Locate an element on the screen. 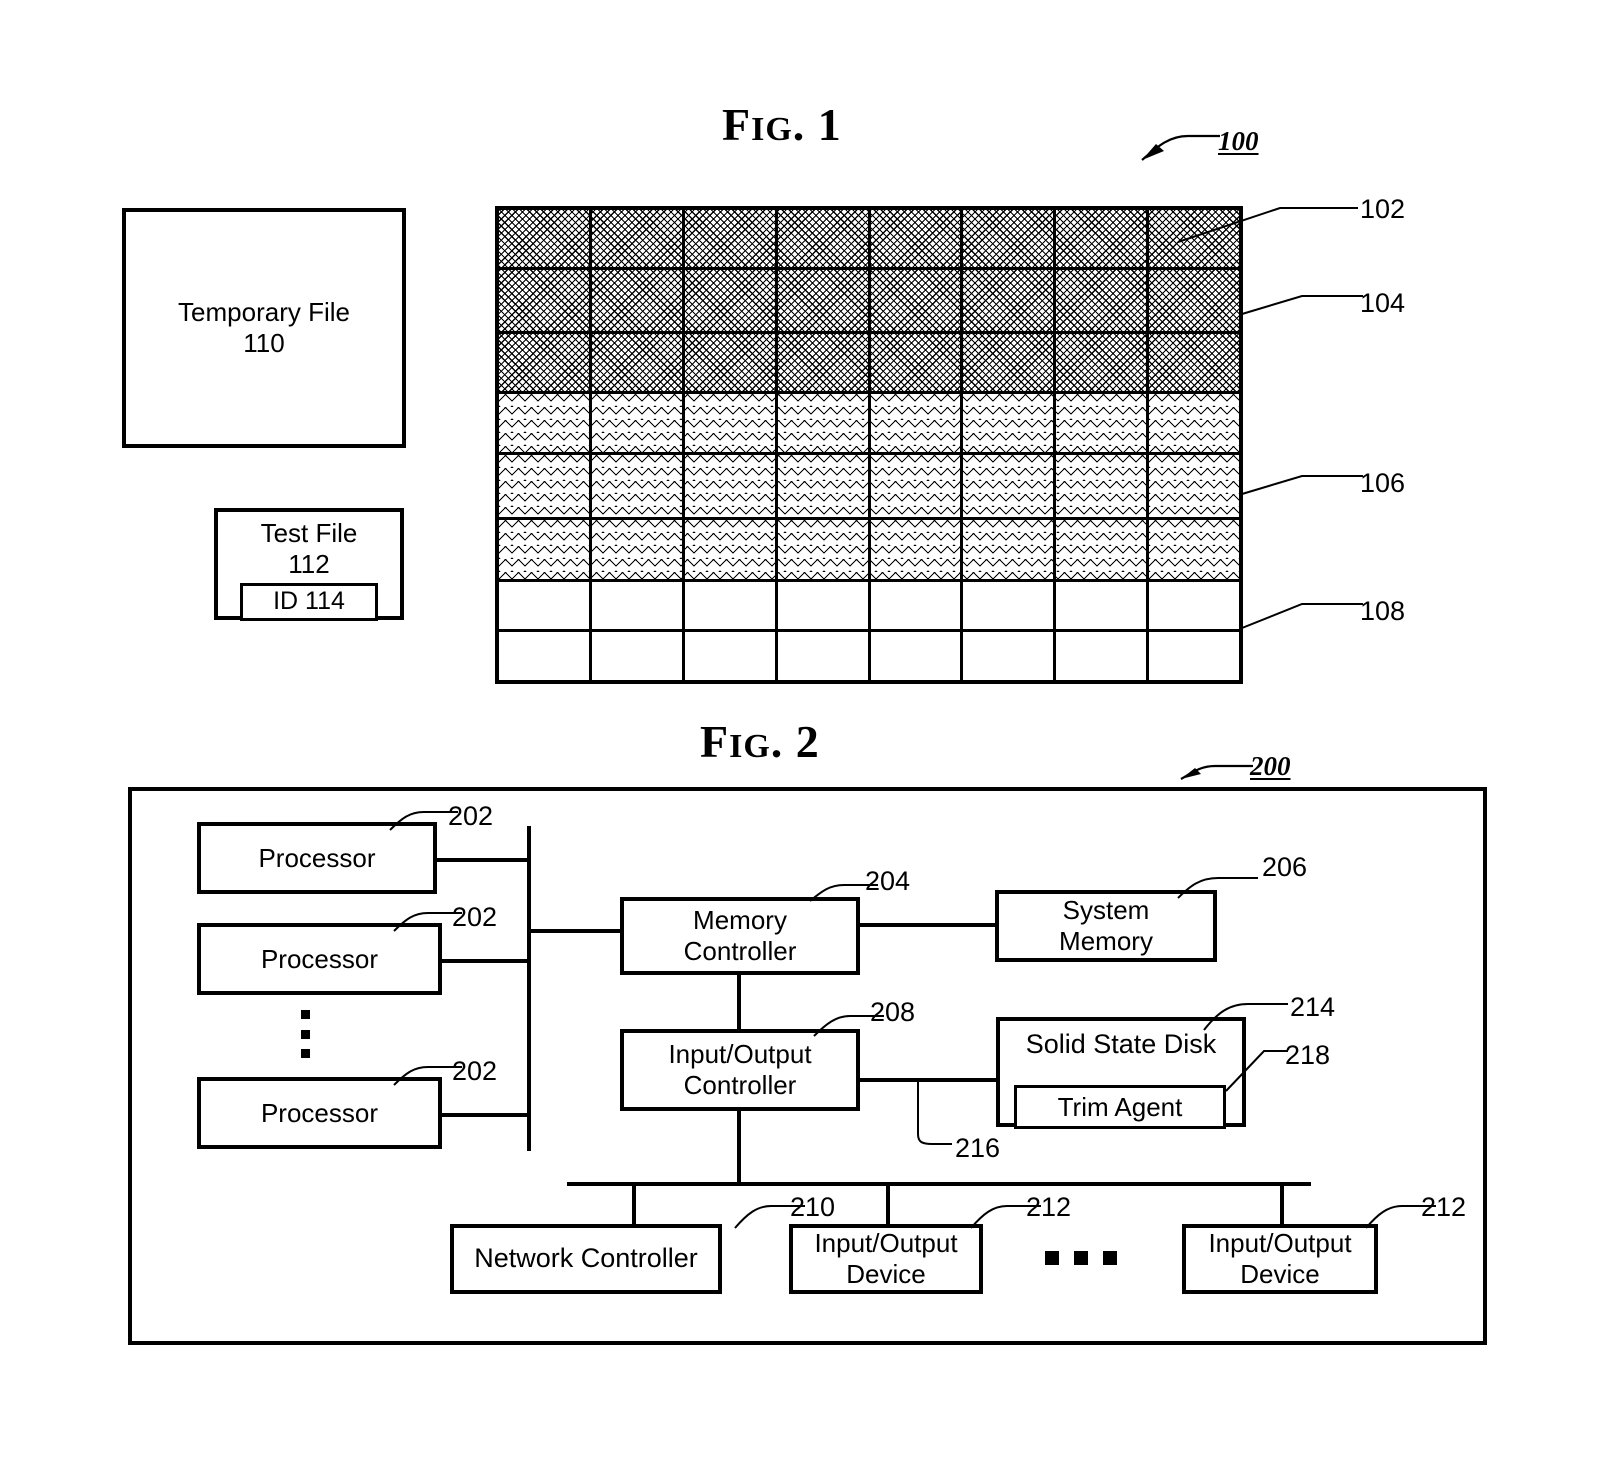  ref-202-1: 202 is located at coordinates (471, 816).